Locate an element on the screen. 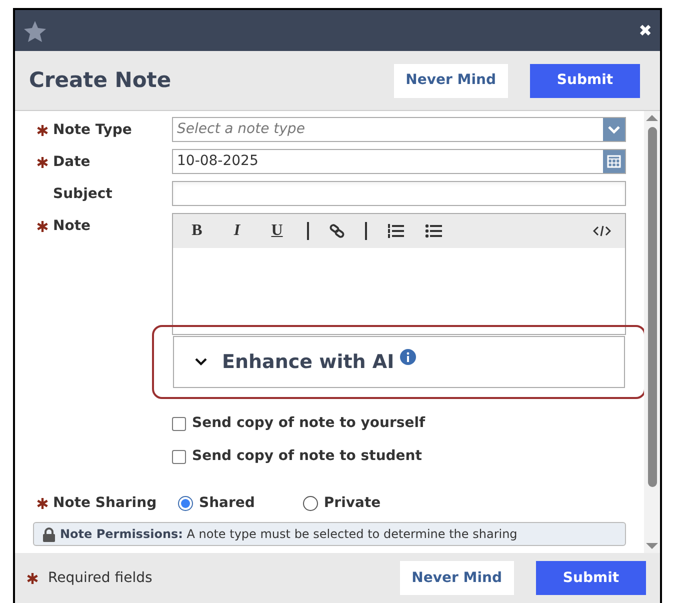  star-logo-icon is located at coordinates (35, 31).